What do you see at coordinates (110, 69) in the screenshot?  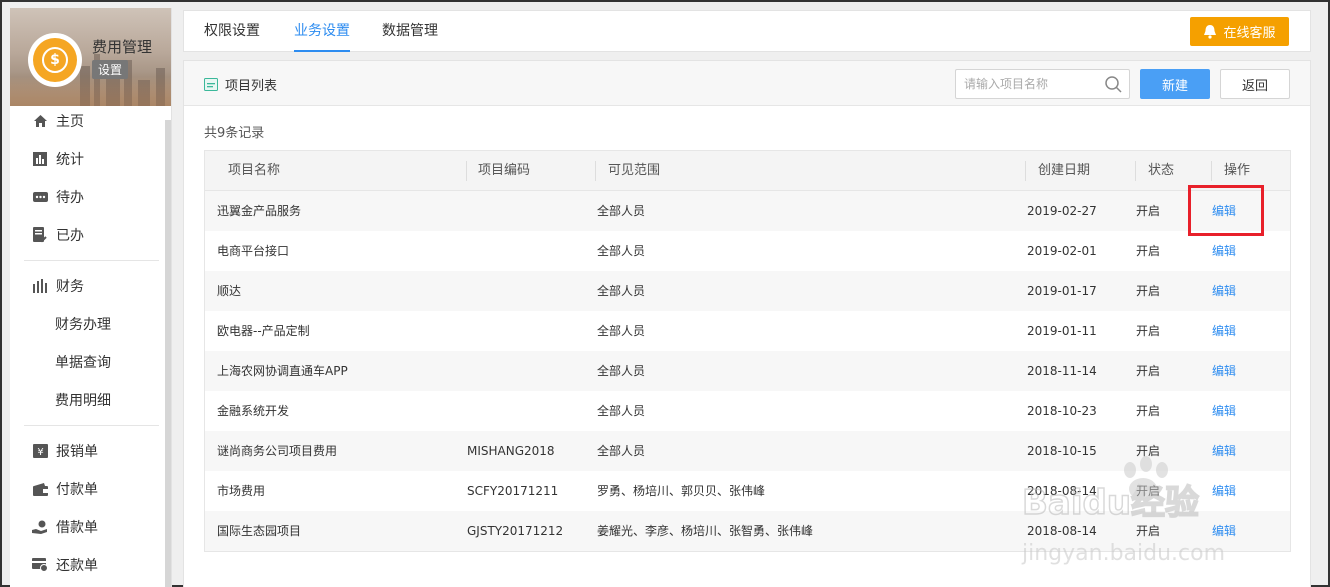 I see `settings-badge: 设置` at bounding box center [110, 69].